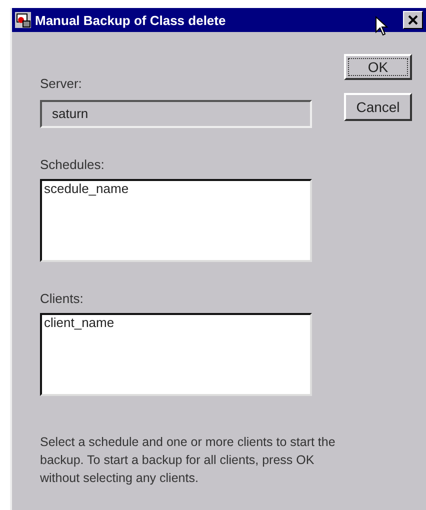 This screenshot has width=426, height=510. What do you see at coordinates (176, 323) in the screenshot?
I see `list-item: client_name` at bounding box center [176, 323].